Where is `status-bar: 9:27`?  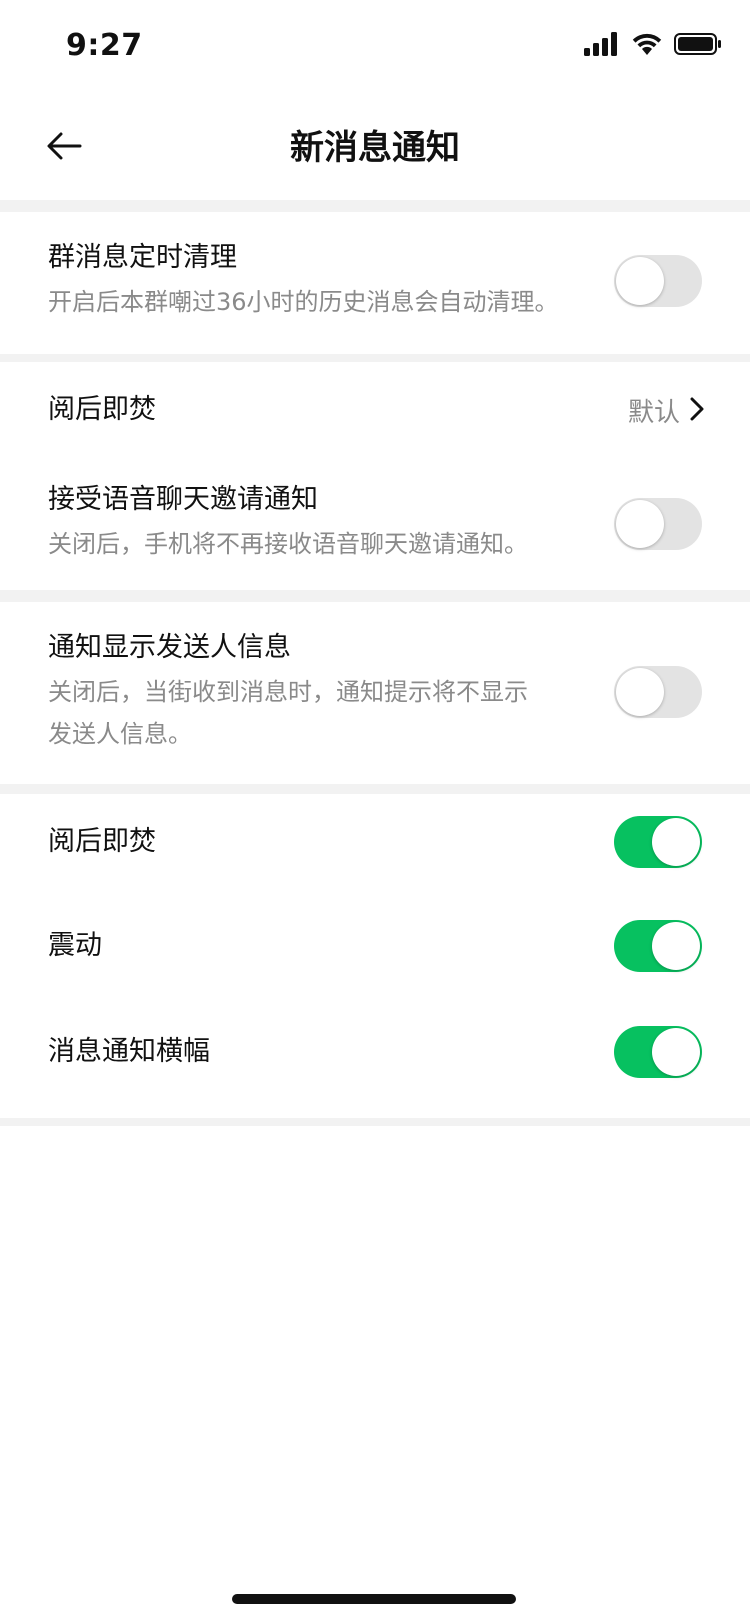 status-bar: 9:27 is located at coordinates (375, 46).